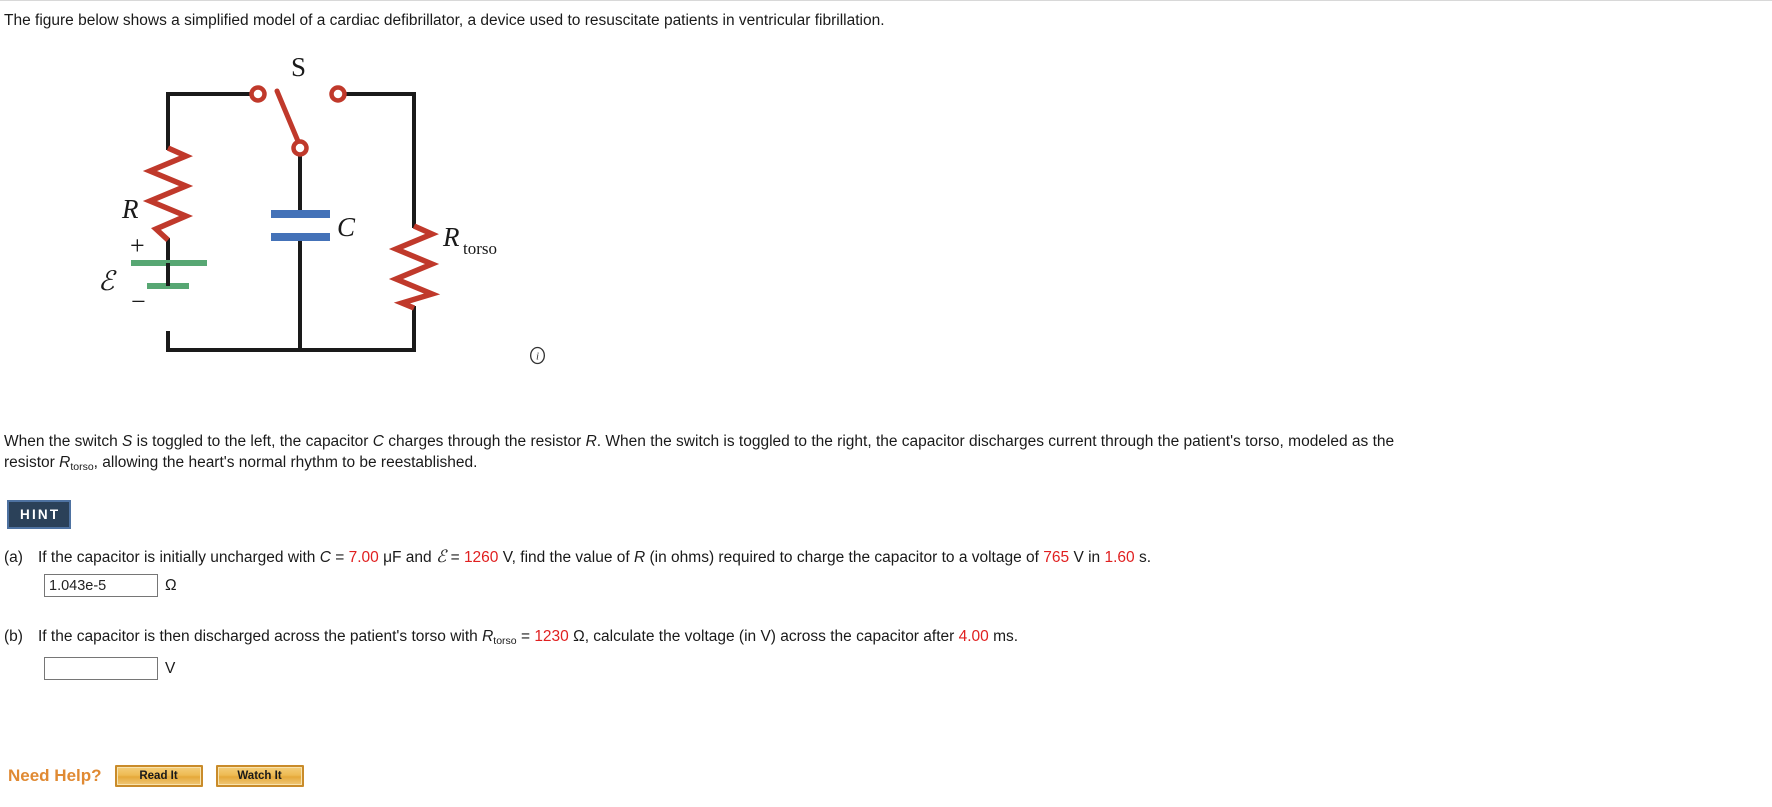  I want to click on svg-text: i, so click(537, 357).